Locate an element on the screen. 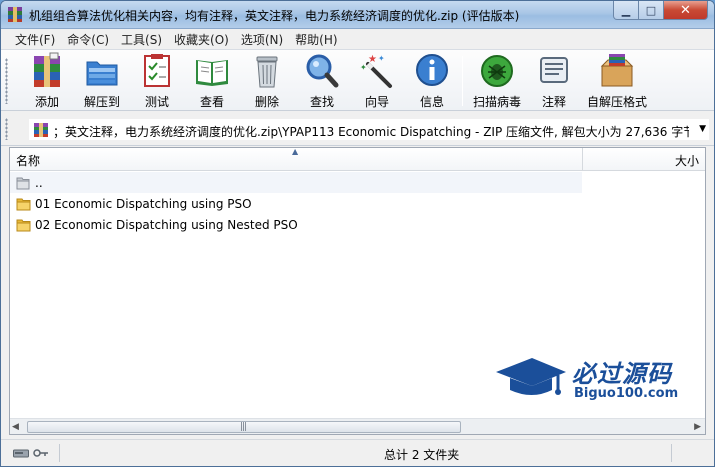  list-item: 02 Economic Dispatching using Nested PSO is located at coordinates (296, 224).